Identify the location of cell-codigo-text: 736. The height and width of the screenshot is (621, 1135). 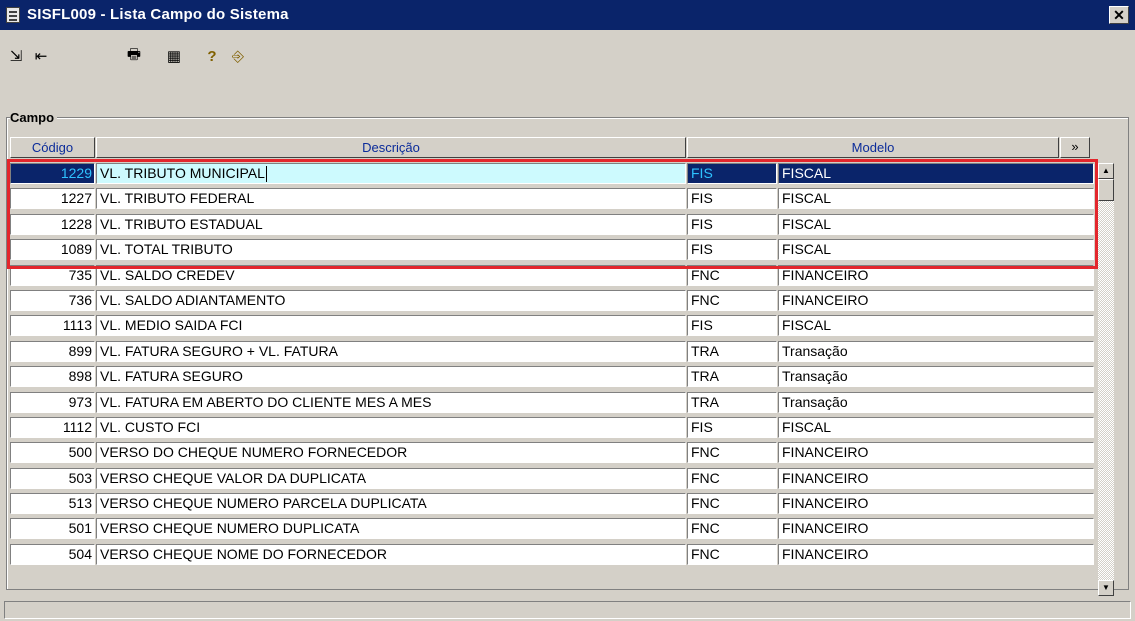
(80, 299).